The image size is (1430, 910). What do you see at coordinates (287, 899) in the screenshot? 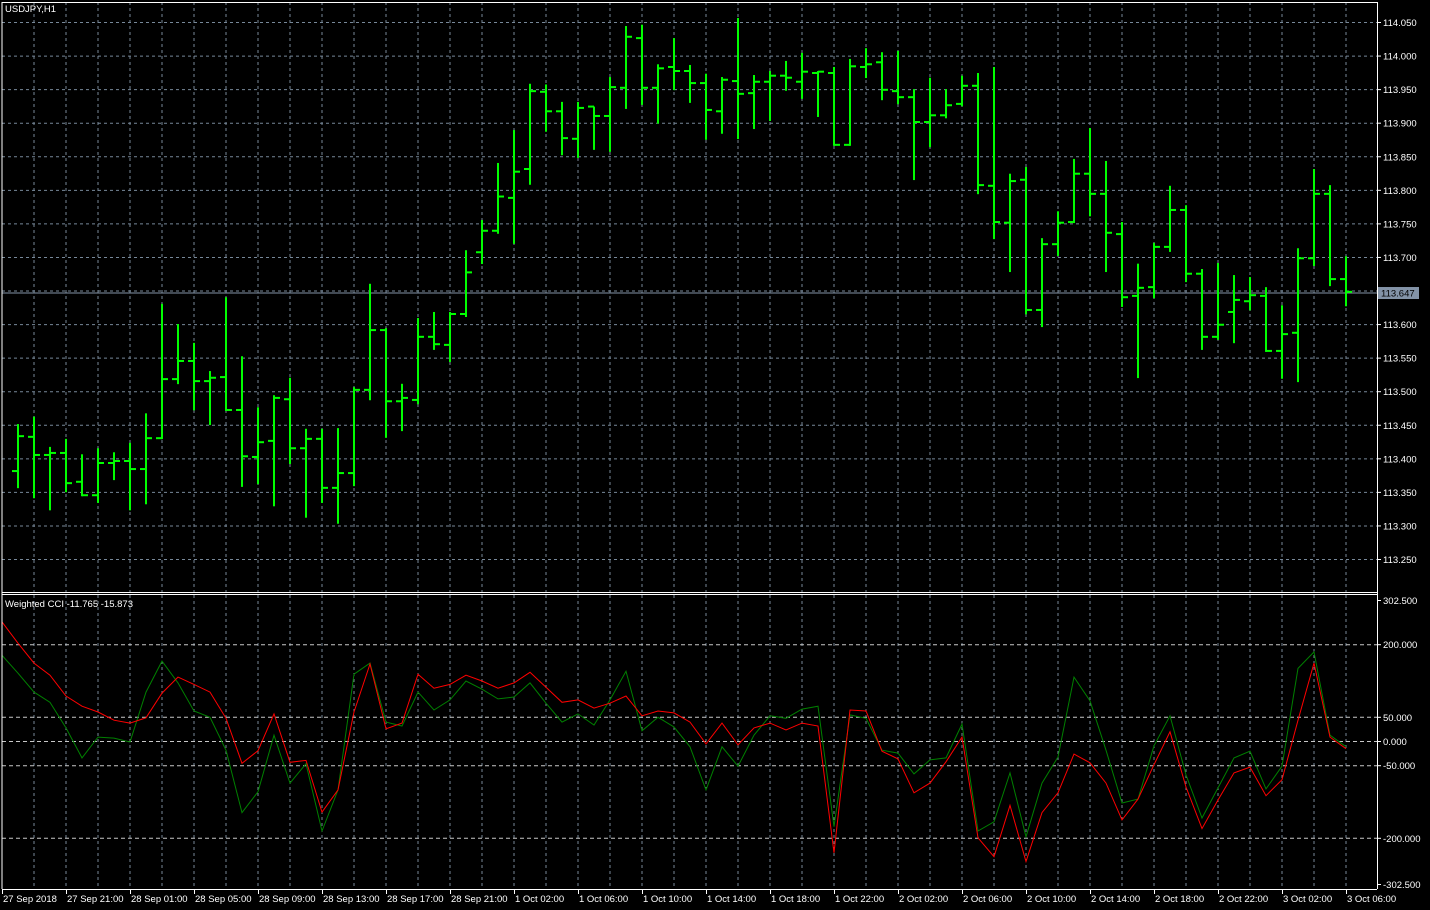
I see `time-axis-label: 28 Sep 09:00` at bounding box center [287, 899].